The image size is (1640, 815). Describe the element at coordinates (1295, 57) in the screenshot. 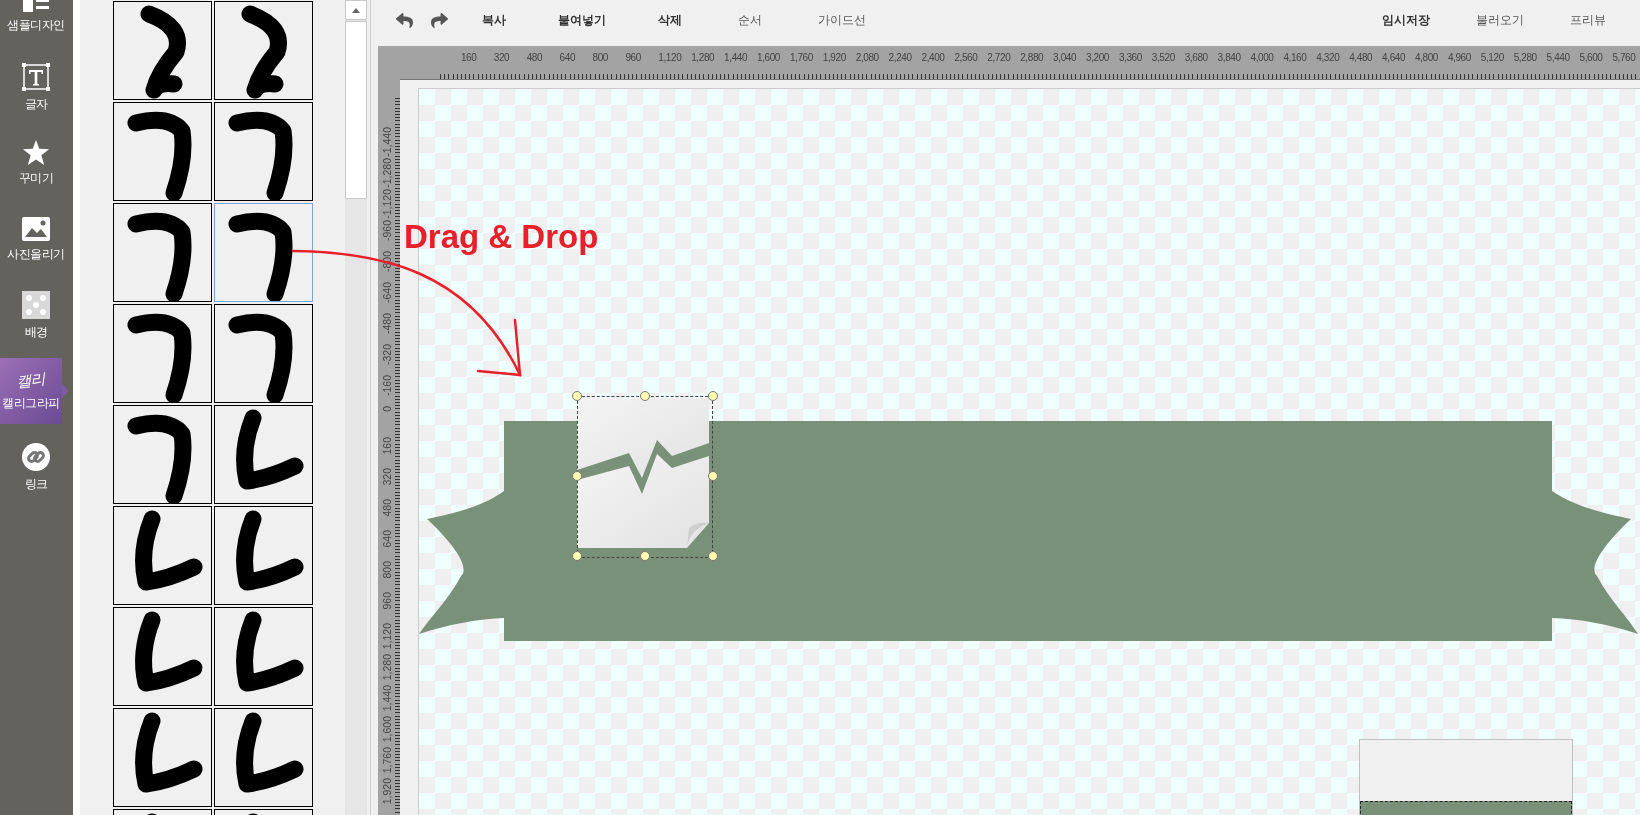

I see `ruler-label: 4,160` at that location.